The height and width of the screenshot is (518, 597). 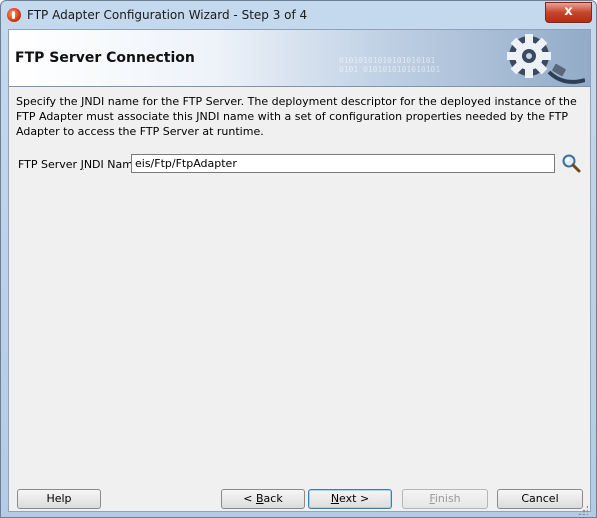 What do you see at coordinates (249, 498) in the screenshot?
I see `button-text: <` at bounding box center [249, 498].